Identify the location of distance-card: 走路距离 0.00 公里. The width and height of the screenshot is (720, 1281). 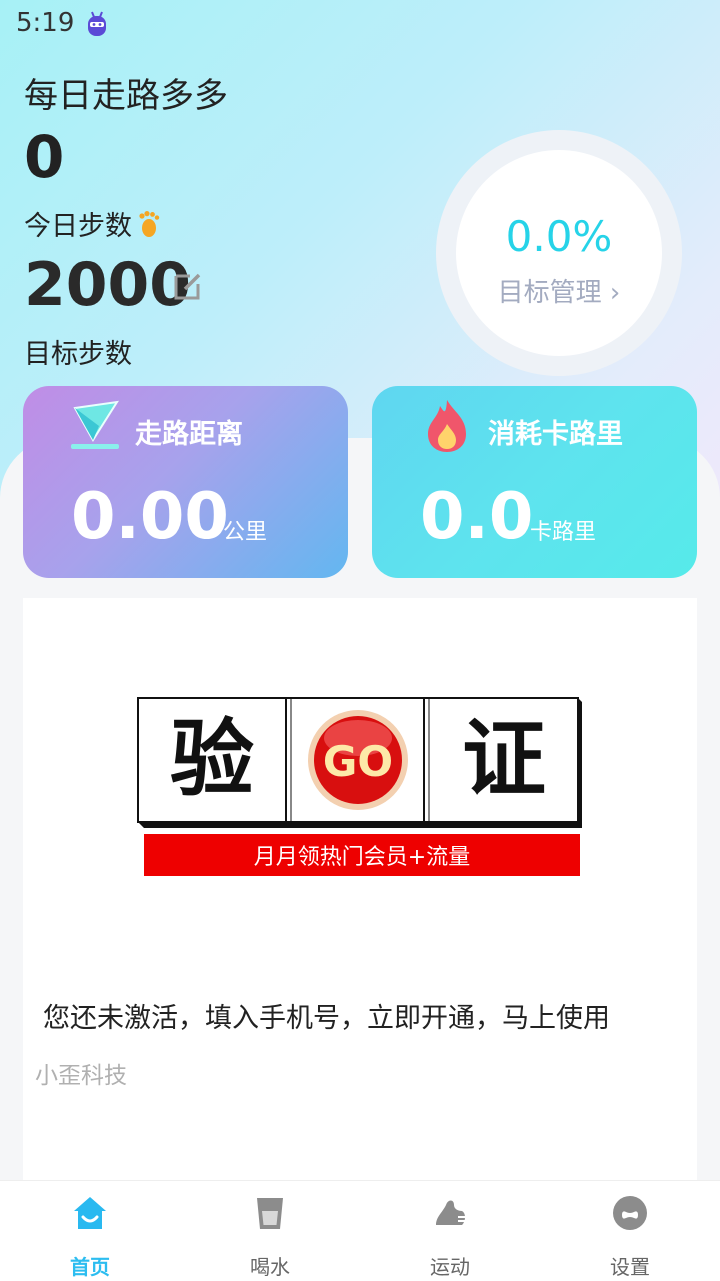
(185, 482).